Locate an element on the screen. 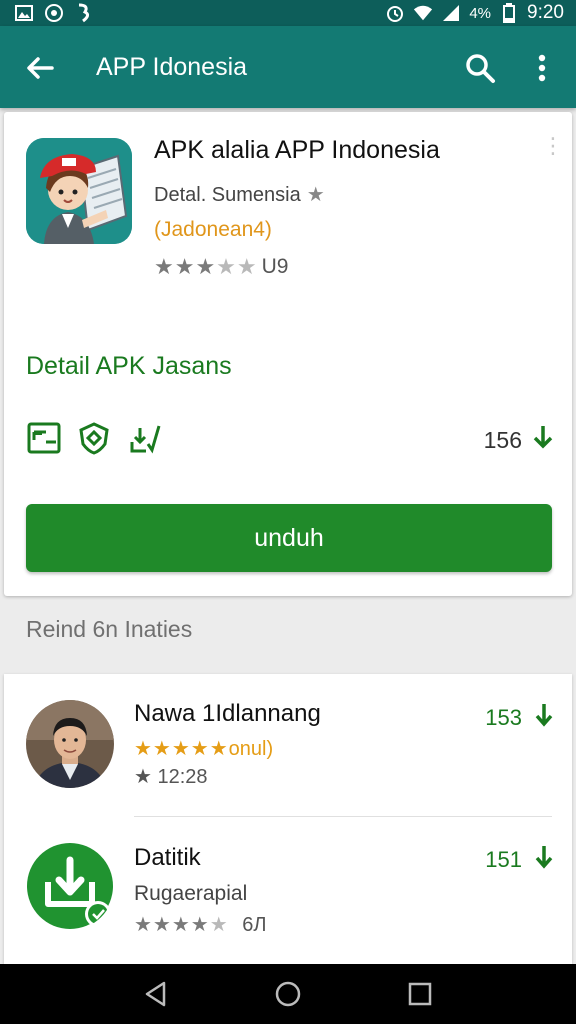 This screenshot has width=576, height=1024. item-download-count: 151 is located at coordinates (519, 860).